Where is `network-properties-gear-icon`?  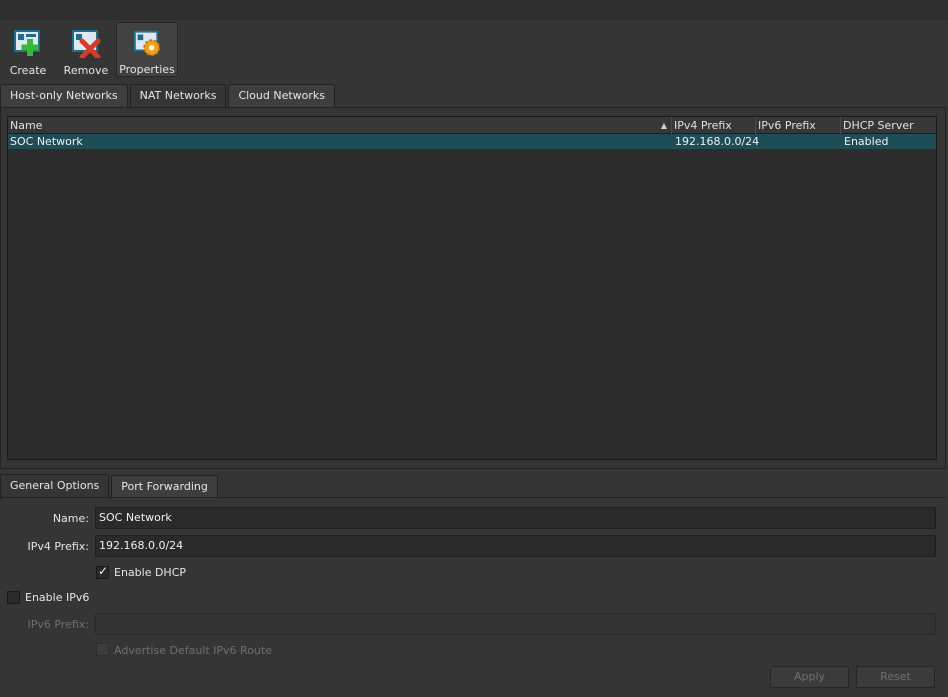
network-properties-gear-icon is located at coordinates (147, 43).